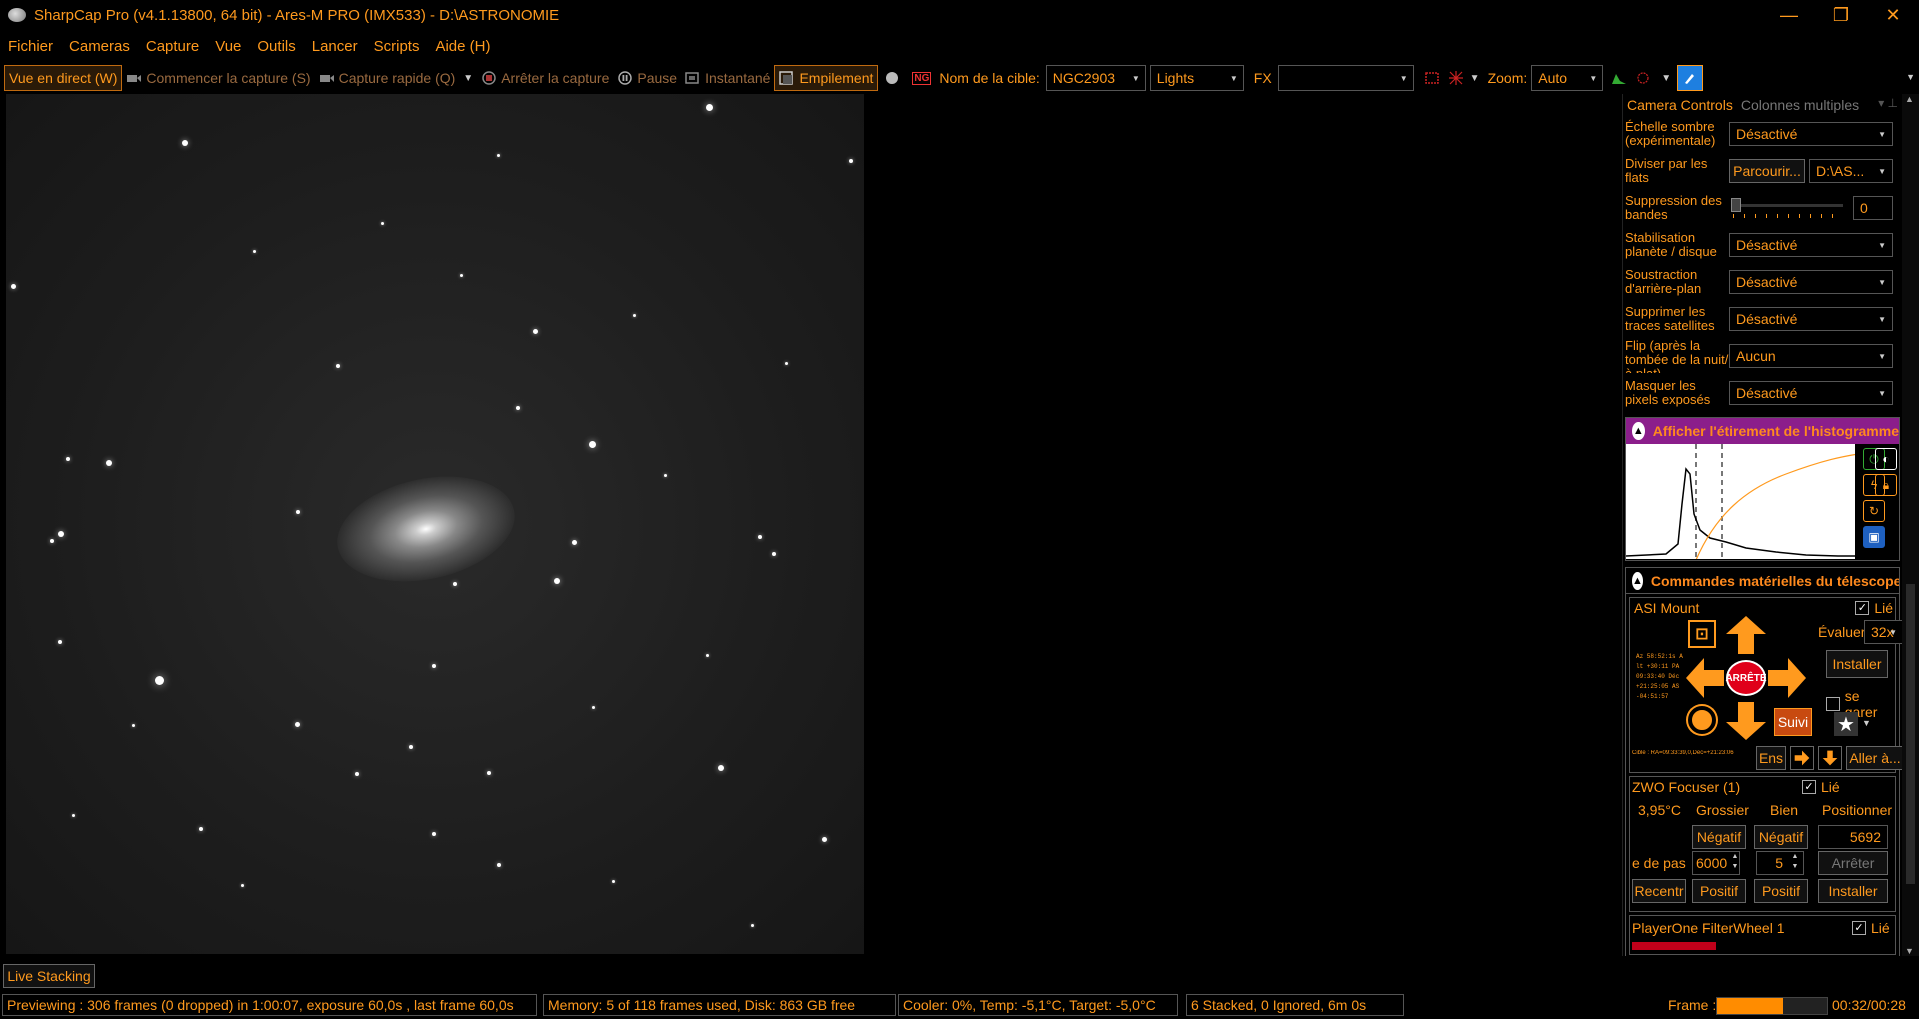 The image size is (1919, 1019). Describe the element at coordinates (1811, 281) in the screenshot. I see `background-subtraction-select: Désactivé ▼` at that location.